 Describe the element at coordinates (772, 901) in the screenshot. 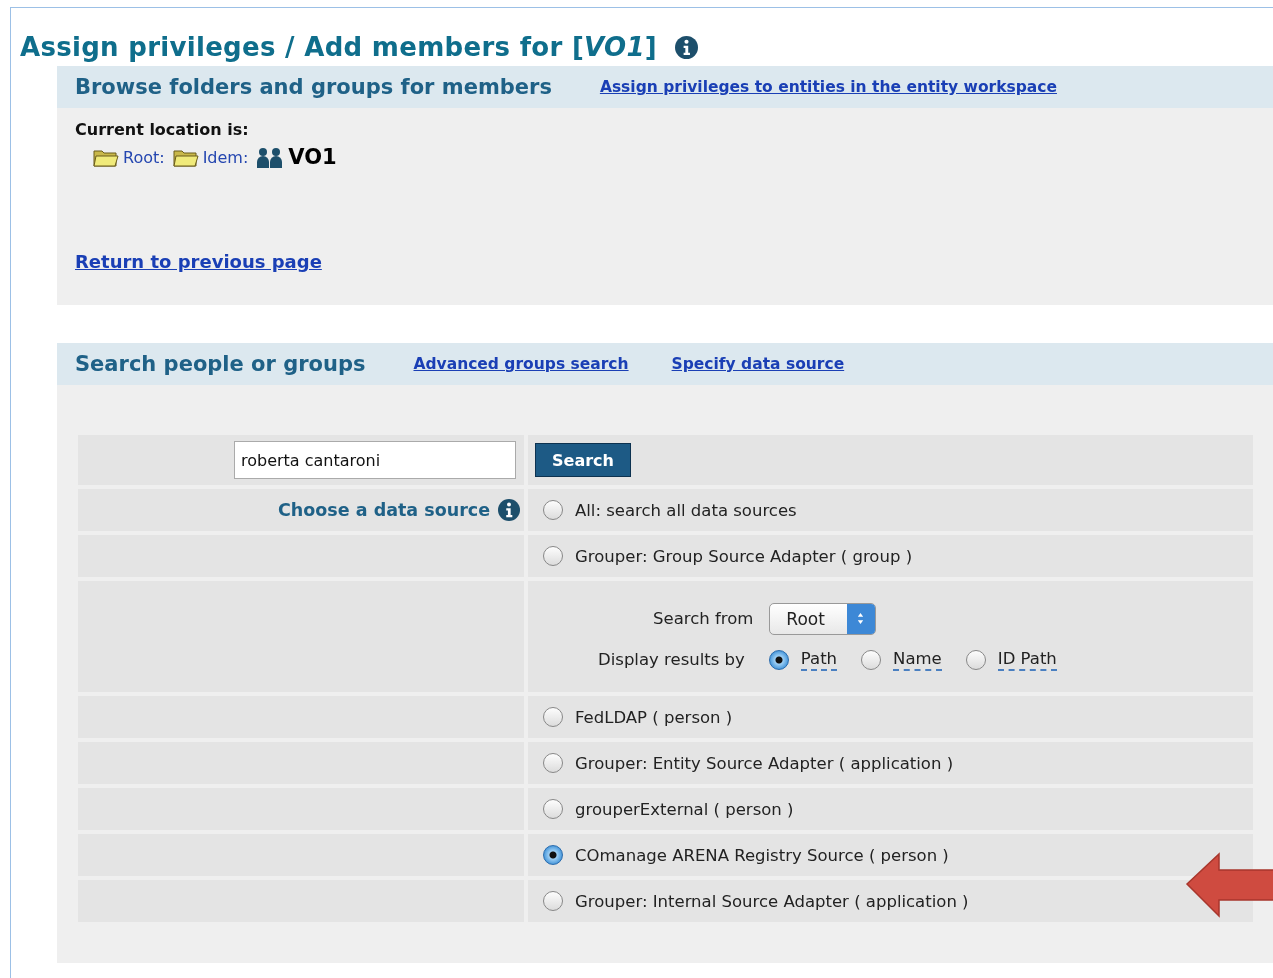

I see `source-label: Grouper: Internal Source Adapter ( application )` at that location.